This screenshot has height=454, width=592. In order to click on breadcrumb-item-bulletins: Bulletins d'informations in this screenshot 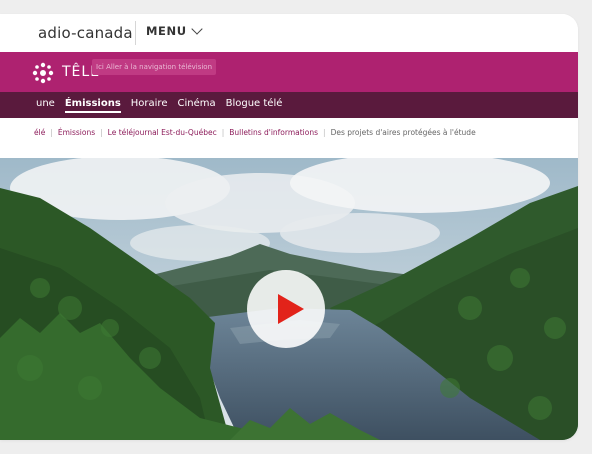, I will do `click(273, 132)`.